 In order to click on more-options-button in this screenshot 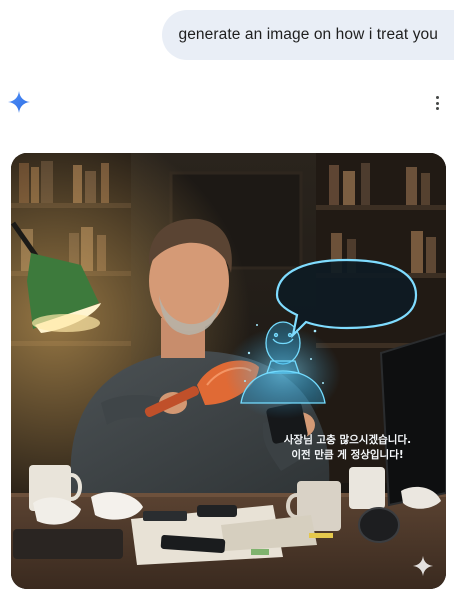, I will do `click(437, 103)`.